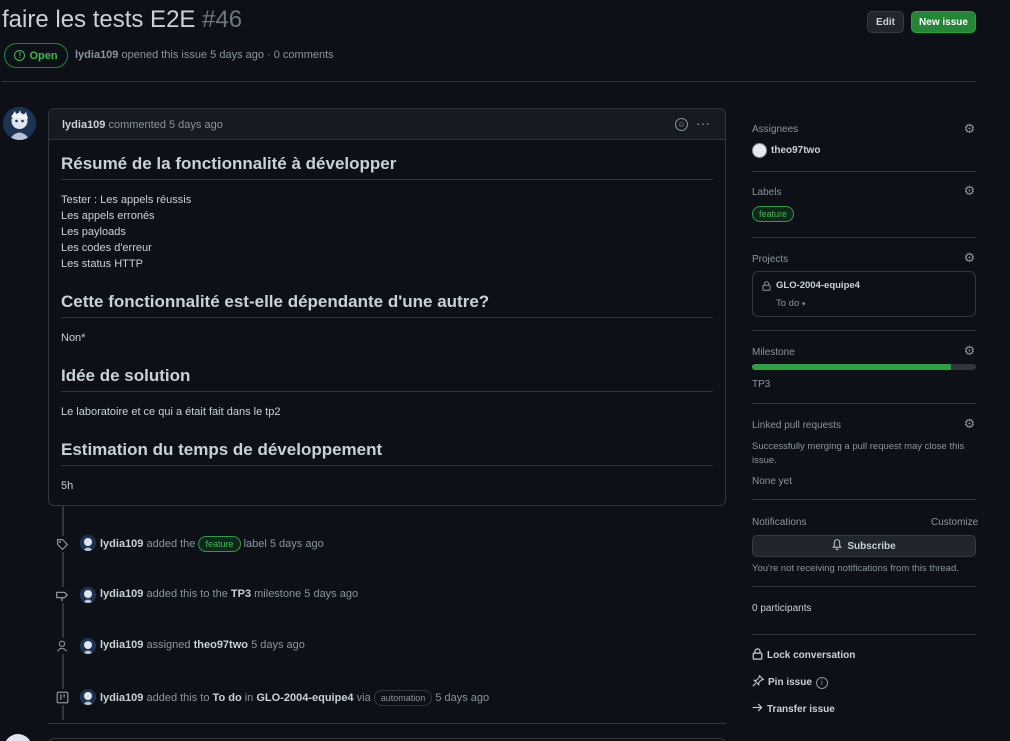  I want to click on assignees-gear-icon: ⚙, so click(969, 128).